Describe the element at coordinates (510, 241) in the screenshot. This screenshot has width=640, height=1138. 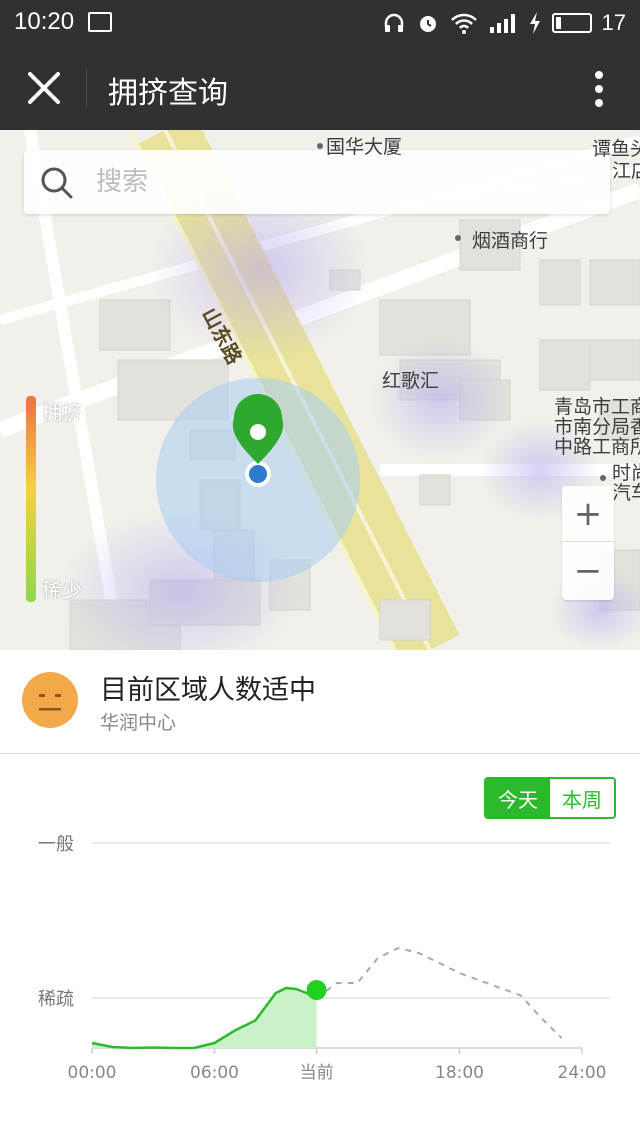
I see `map-label-yanjiu: 烟酒商行` at that location.